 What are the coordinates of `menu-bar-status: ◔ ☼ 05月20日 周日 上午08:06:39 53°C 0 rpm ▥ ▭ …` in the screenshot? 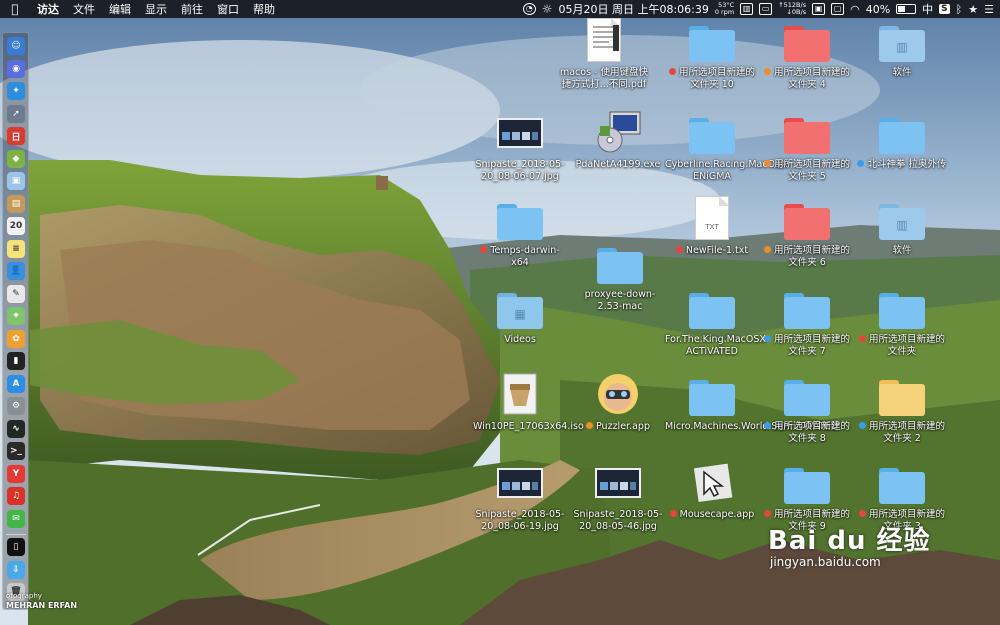 It's located at (755, 9).